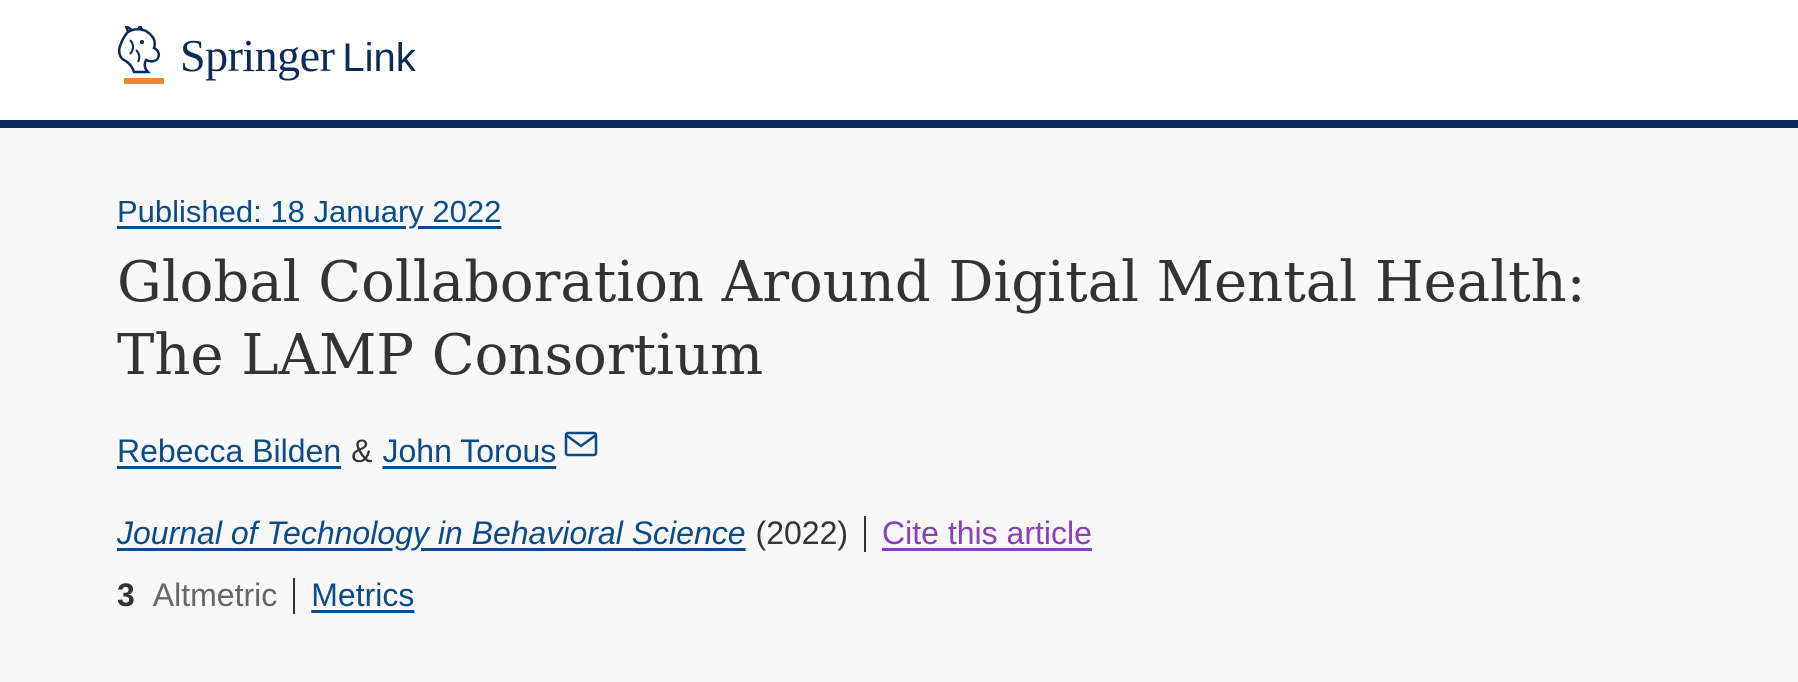 Image resolution: width=1798 pixels, height=682 pixels. What do you see at coordinates (469, 451) in the screenshot?
I see `author-link-john-torous: John Torous` at bounding box center [469, 451].